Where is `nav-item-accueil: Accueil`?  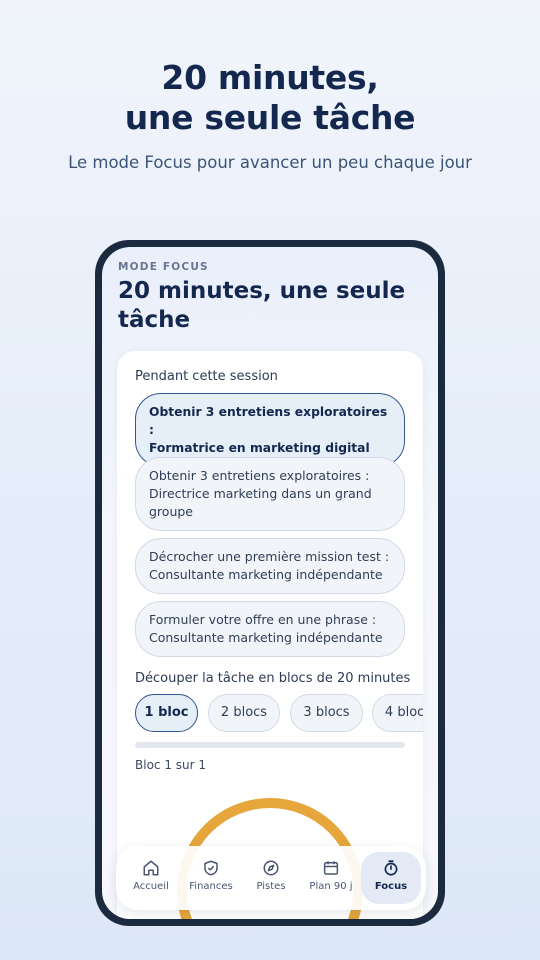
nav-item-accueil: Accueil is located at coordinates (151, 878).